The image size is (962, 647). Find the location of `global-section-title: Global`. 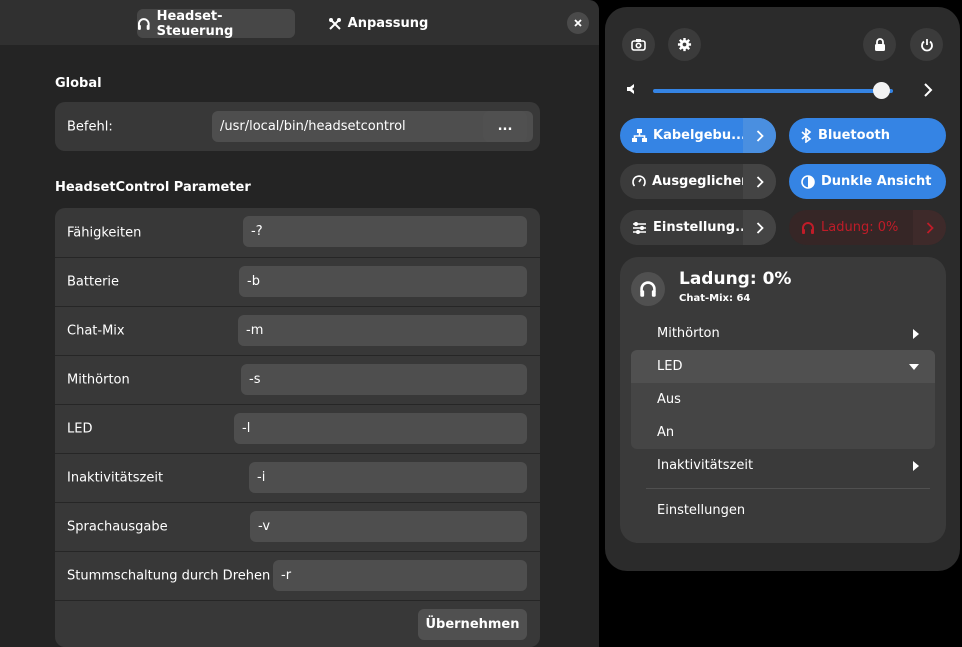

global-section-title: Global is located at coordinates (78, 83).